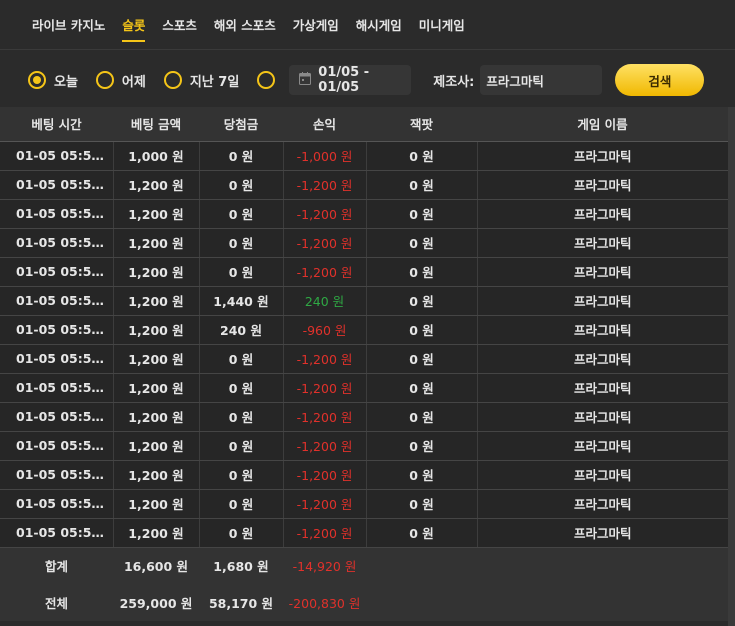 The height and width of the screenshot is (626, 735). I want to click on cell-winnings: 240 원, so click(241, 330).